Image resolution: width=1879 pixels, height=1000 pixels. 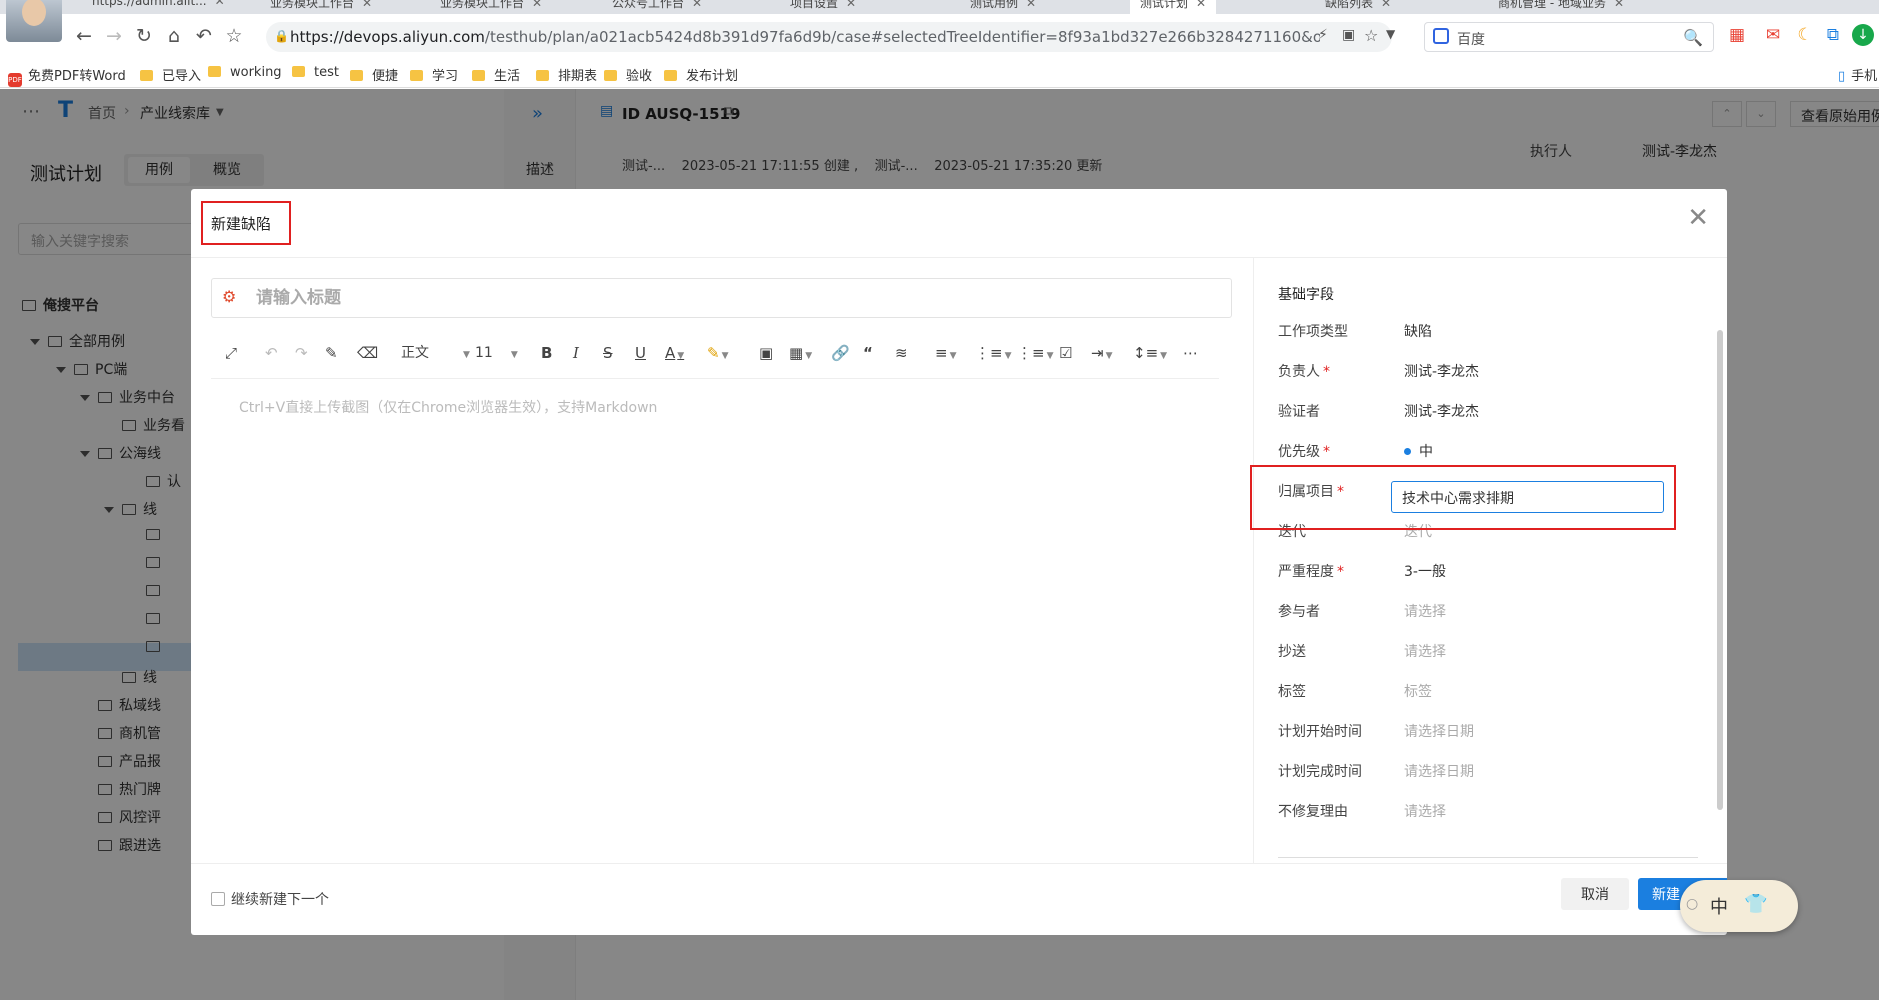 What do you see at coordinates (434, 74) in the screenshot?
I see `bookmark-item: 学习` at bounding box center [434, 74].